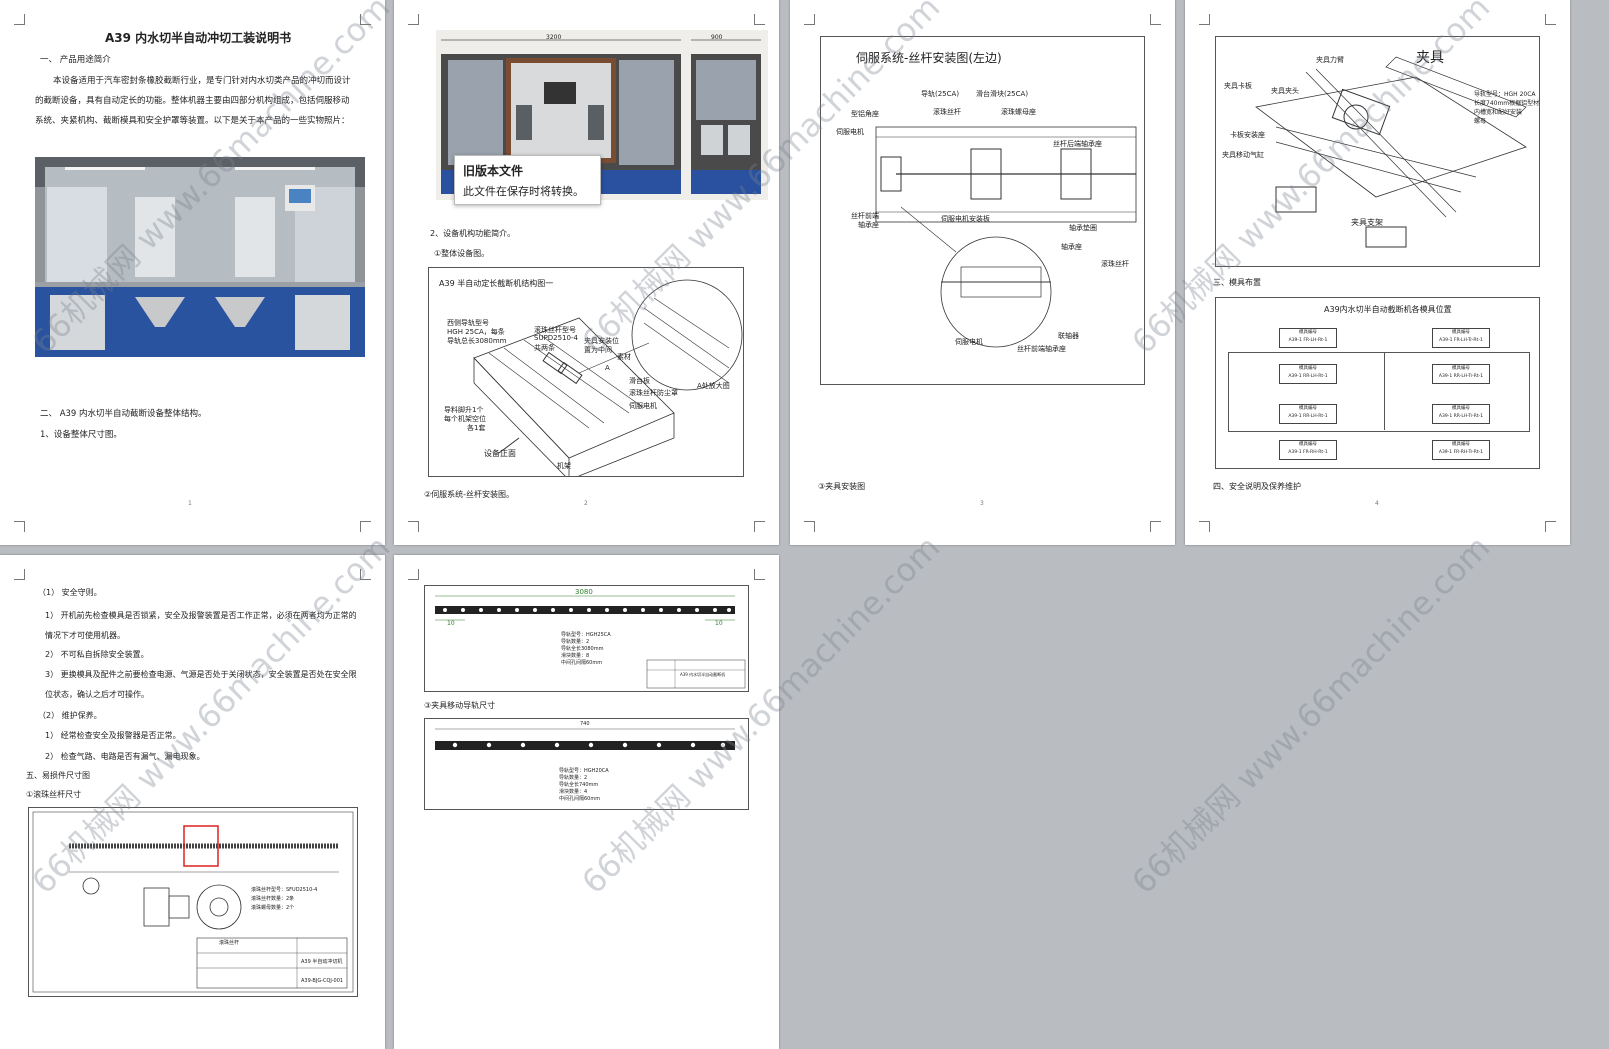 The image size is (1609, 1049). What do you see at coordinates (1083, 228) in the screenshot?
I see `callout-label: 轴承垫圈` at bounding box center [1083, 228].